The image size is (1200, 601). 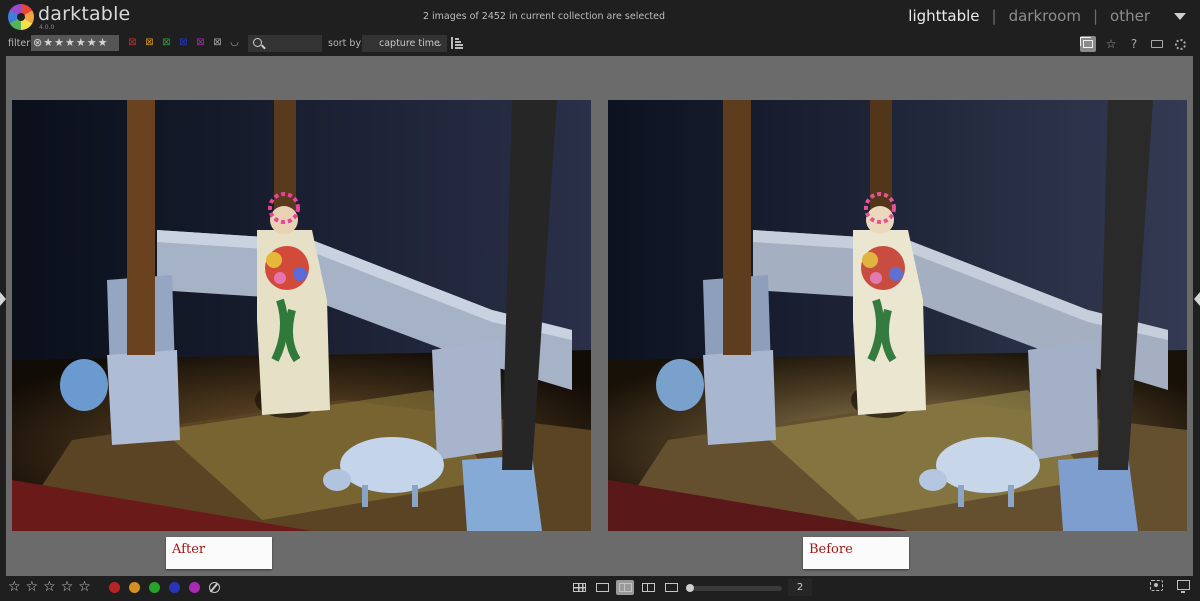 I want to click on color-labels, so click(x=164, y=587).